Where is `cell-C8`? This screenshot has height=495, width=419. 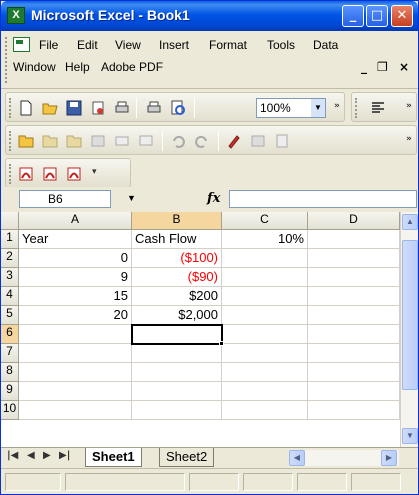
cell-C8 is located at coordinates (265, 372).